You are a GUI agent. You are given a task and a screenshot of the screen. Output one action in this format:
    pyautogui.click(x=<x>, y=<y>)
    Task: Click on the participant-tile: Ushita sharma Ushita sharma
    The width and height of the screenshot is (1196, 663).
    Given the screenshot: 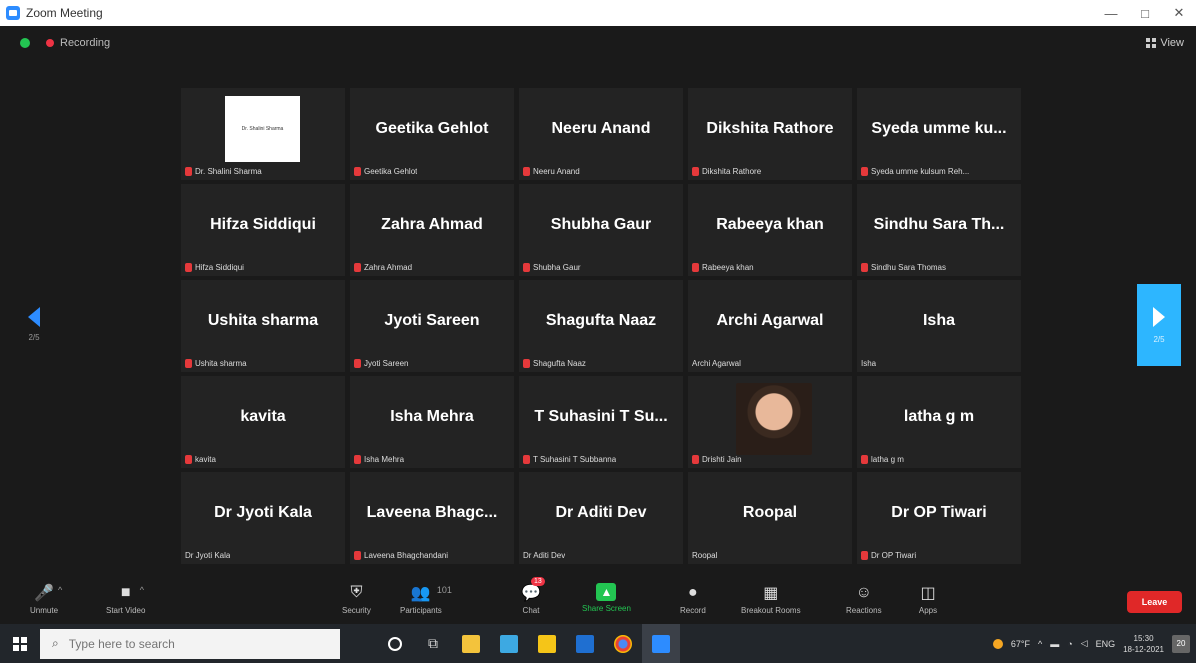 What is the action you would take?
    pyautogui.click(x=263, y=326)
    